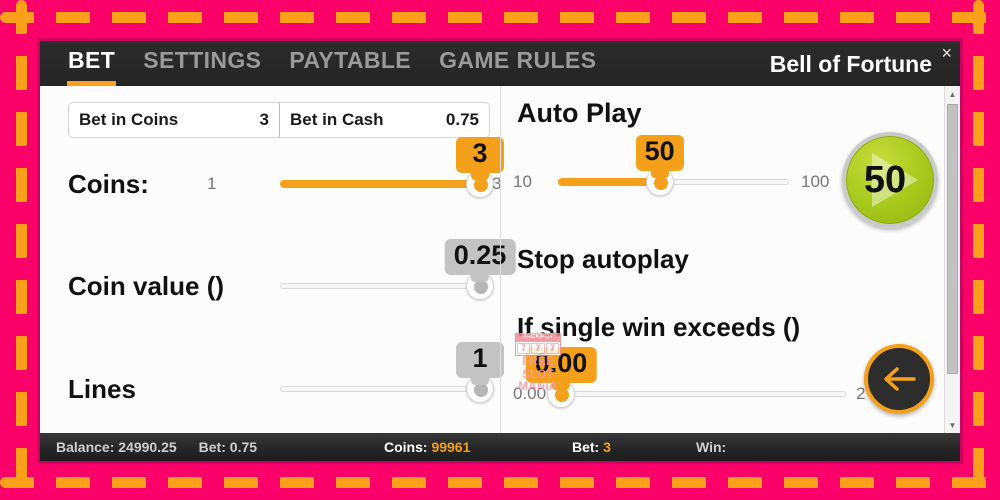  What do you see at coordinates (978, 250) in the screenshot?
I see `frame-dash-right` at bounding box center [978, 250].